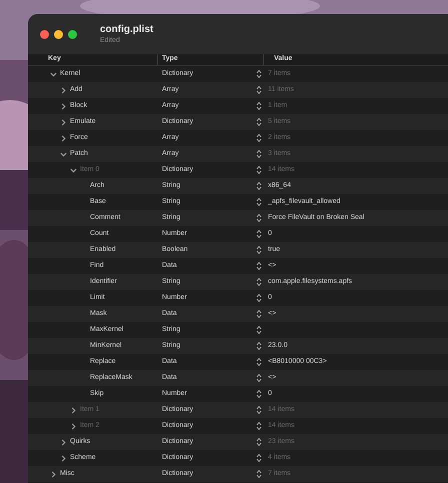  What do you see at coordinates (127, 29) in the screenshot?
I see `window-title: config.plist` at bounding box center [127, 29].